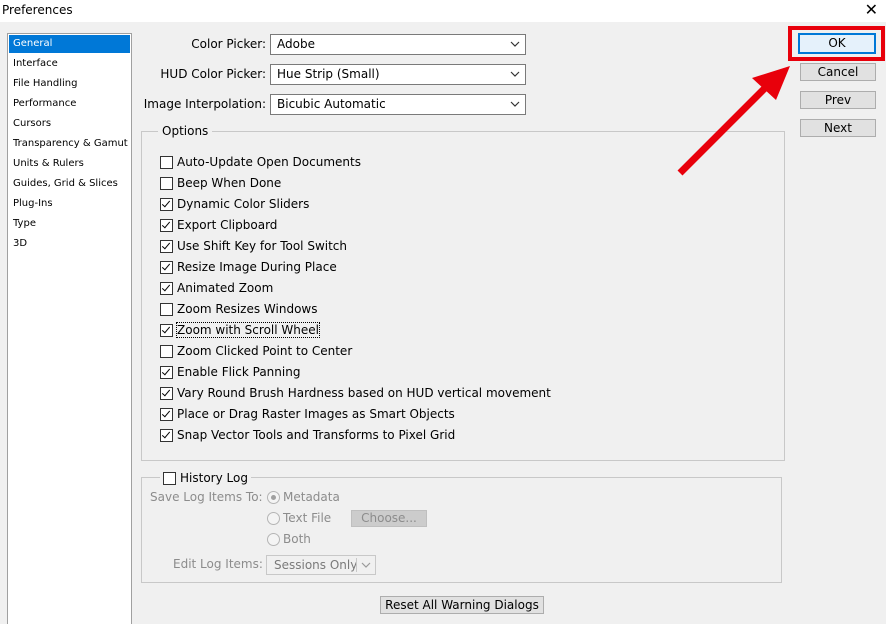 This screenshot has width=886, height=624. What do you see at coordinates (253, 246) in the screenshot?
I see `option-shift-key-tool-switch: Use Shift Key for Tool Switch` at bounding box center [253, 246].